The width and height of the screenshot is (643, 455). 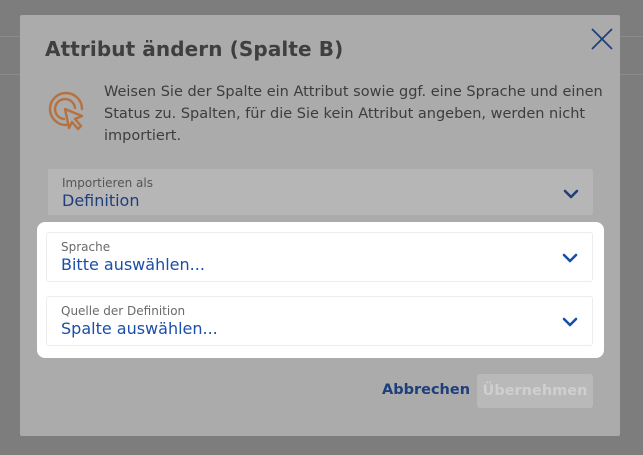 What do you see at coordinates (535, 391) in the screenshot?
I see `apply-button: Übernehmen` at bounding box center [535, 391].